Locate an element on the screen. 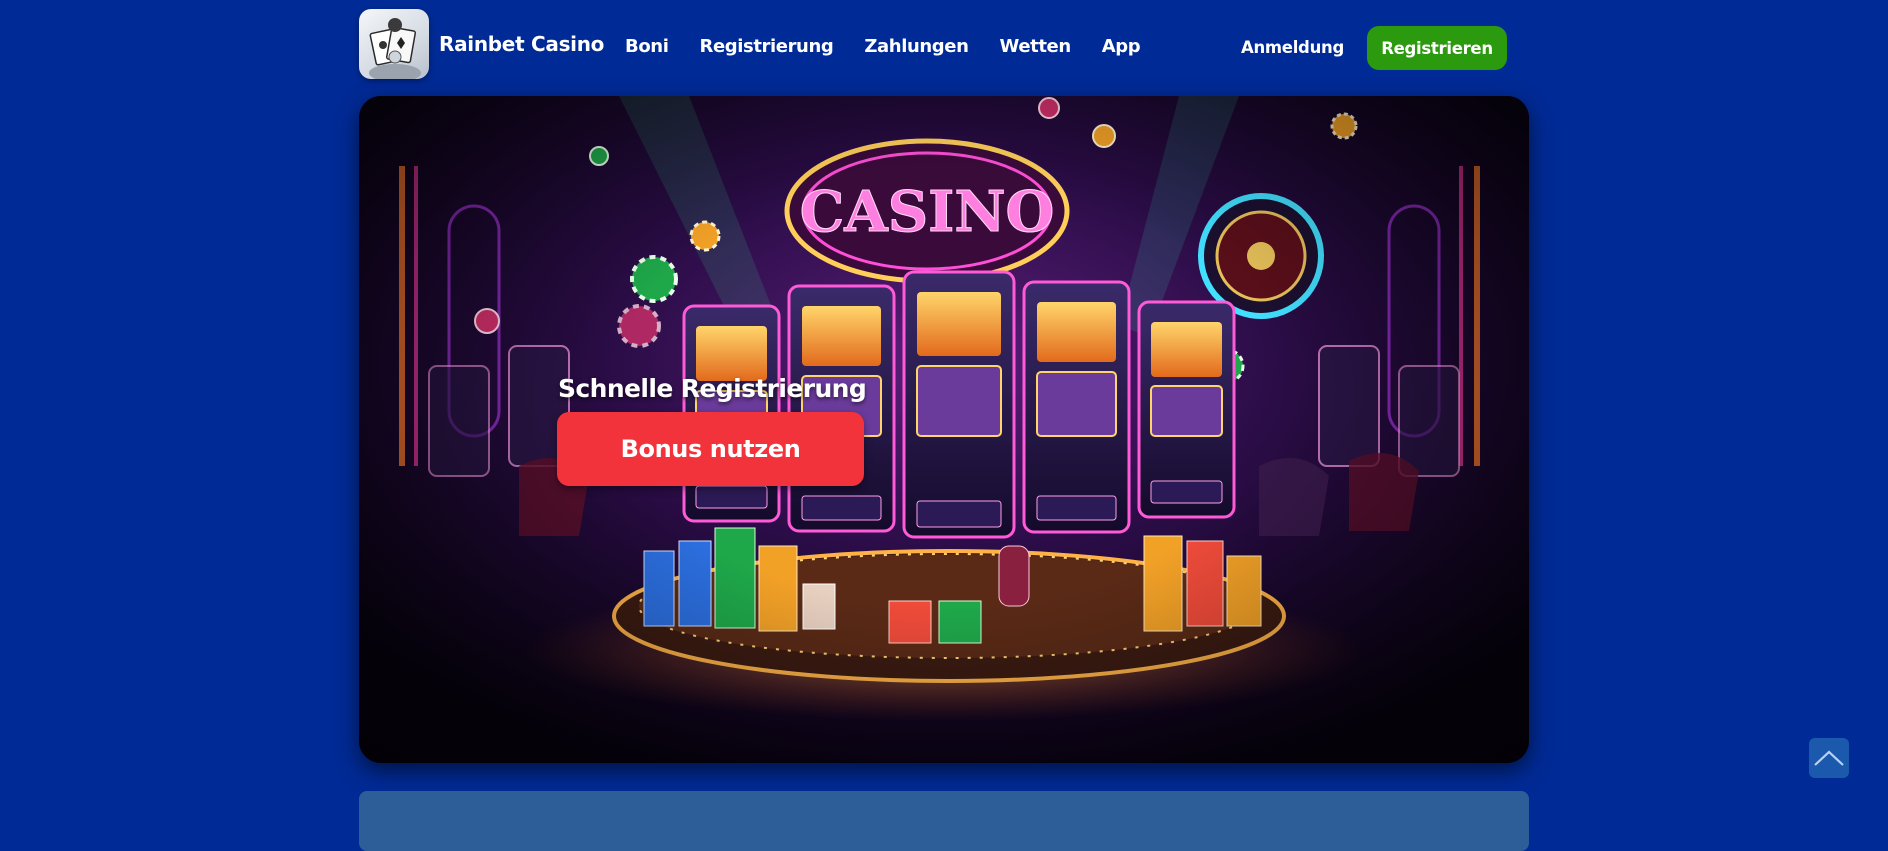 This screenshot has width=1888, height=851. main-nav: Boni Registrierung Zahlungen Wetten App is located at coordinates (898, 46).